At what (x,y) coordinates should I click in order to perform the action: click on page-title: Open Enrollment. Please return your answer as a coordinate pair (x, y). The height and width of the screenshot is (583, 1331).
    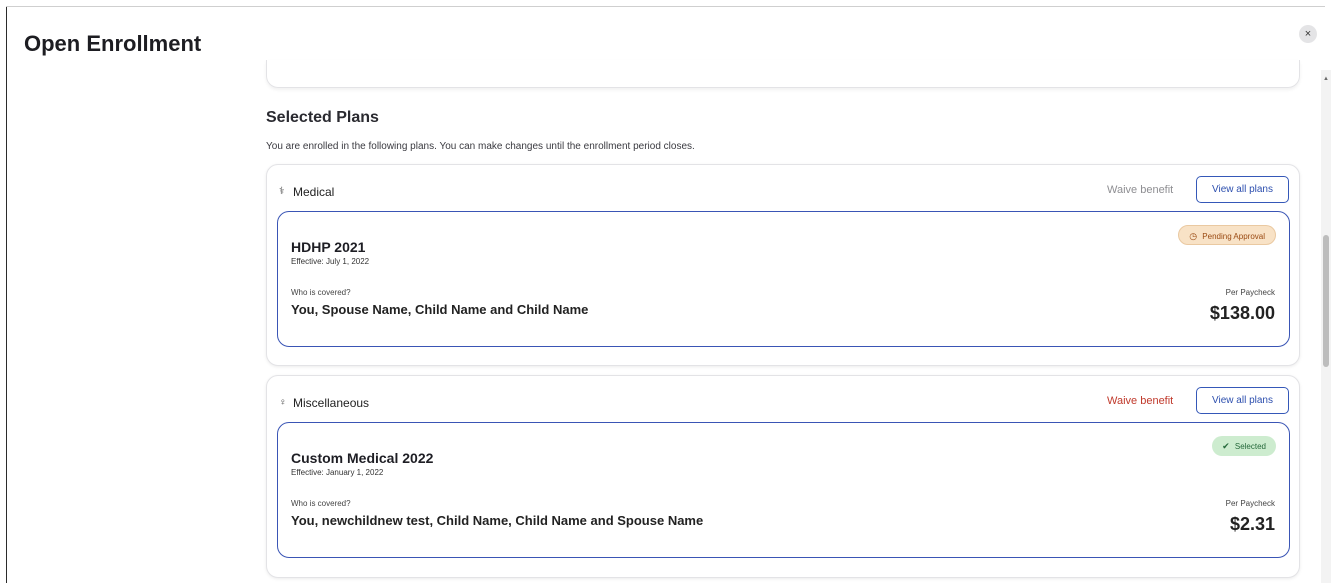
    Looking at the image, I should click on (113, 43).